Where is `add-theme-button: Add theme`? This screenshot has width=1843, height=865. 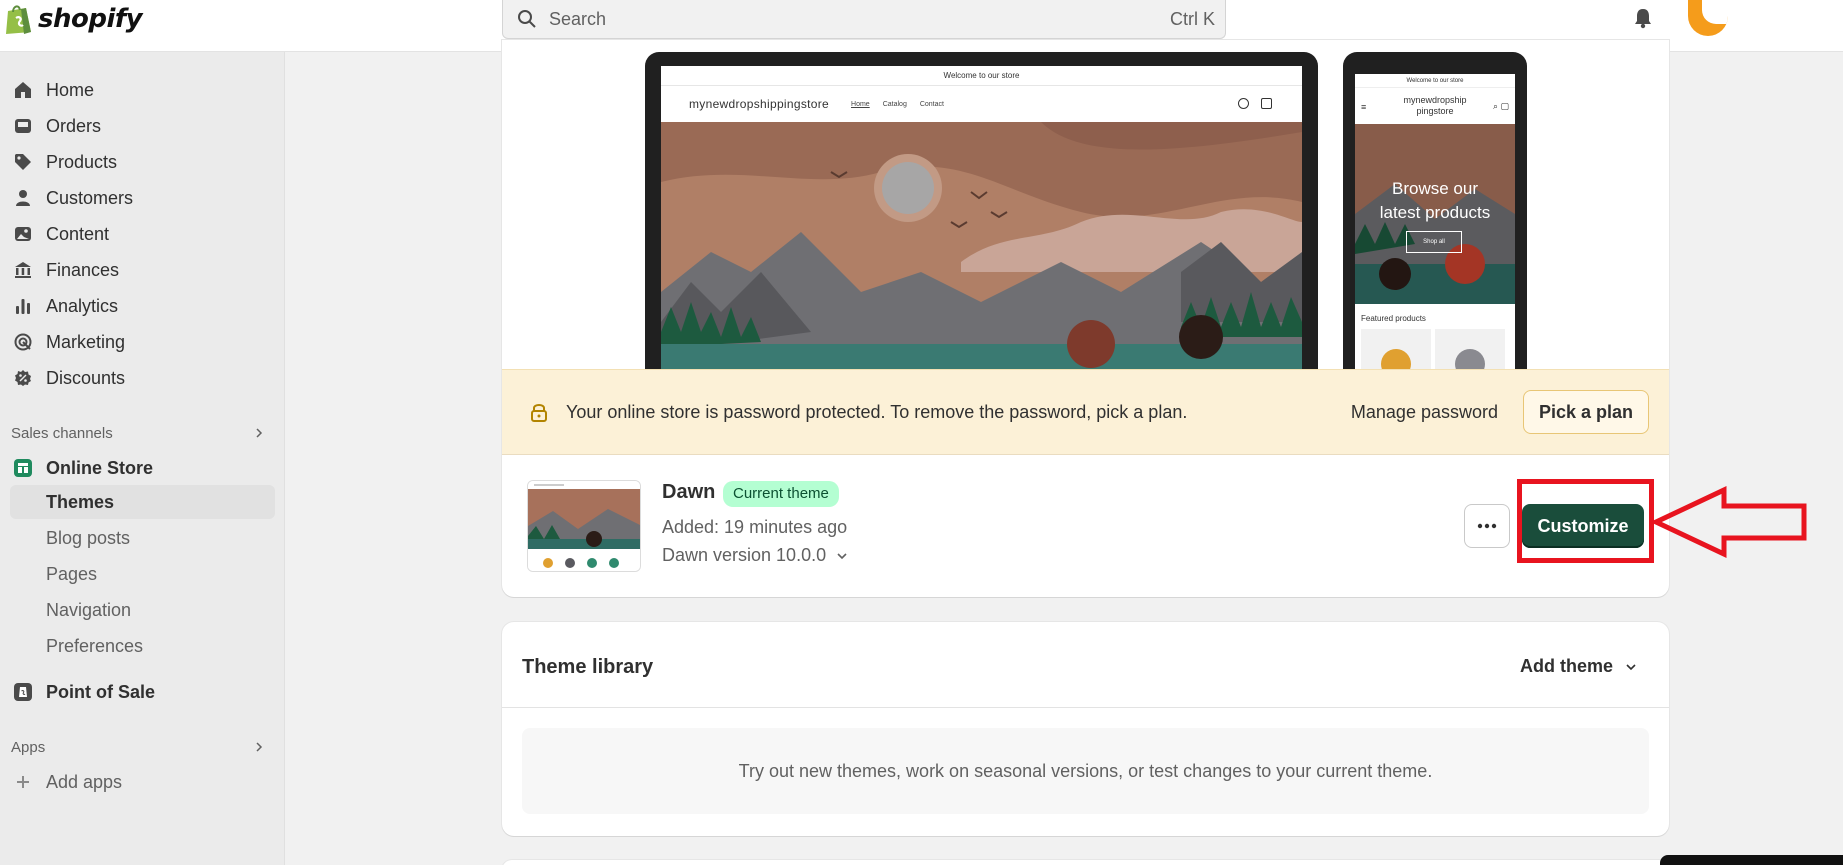 add-theme-button: Add theme is located at coordinates (1578, 666).